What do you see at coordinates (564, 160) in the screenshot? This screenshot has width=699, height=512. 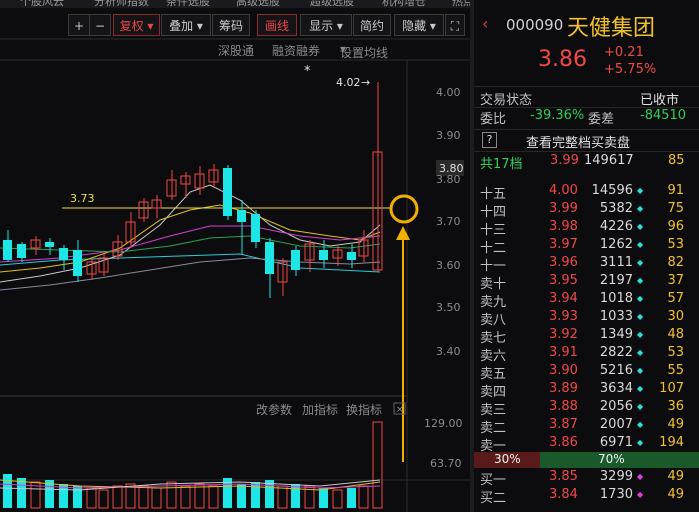 I see `total-price: 3.99` at bounding box center [564, 160].